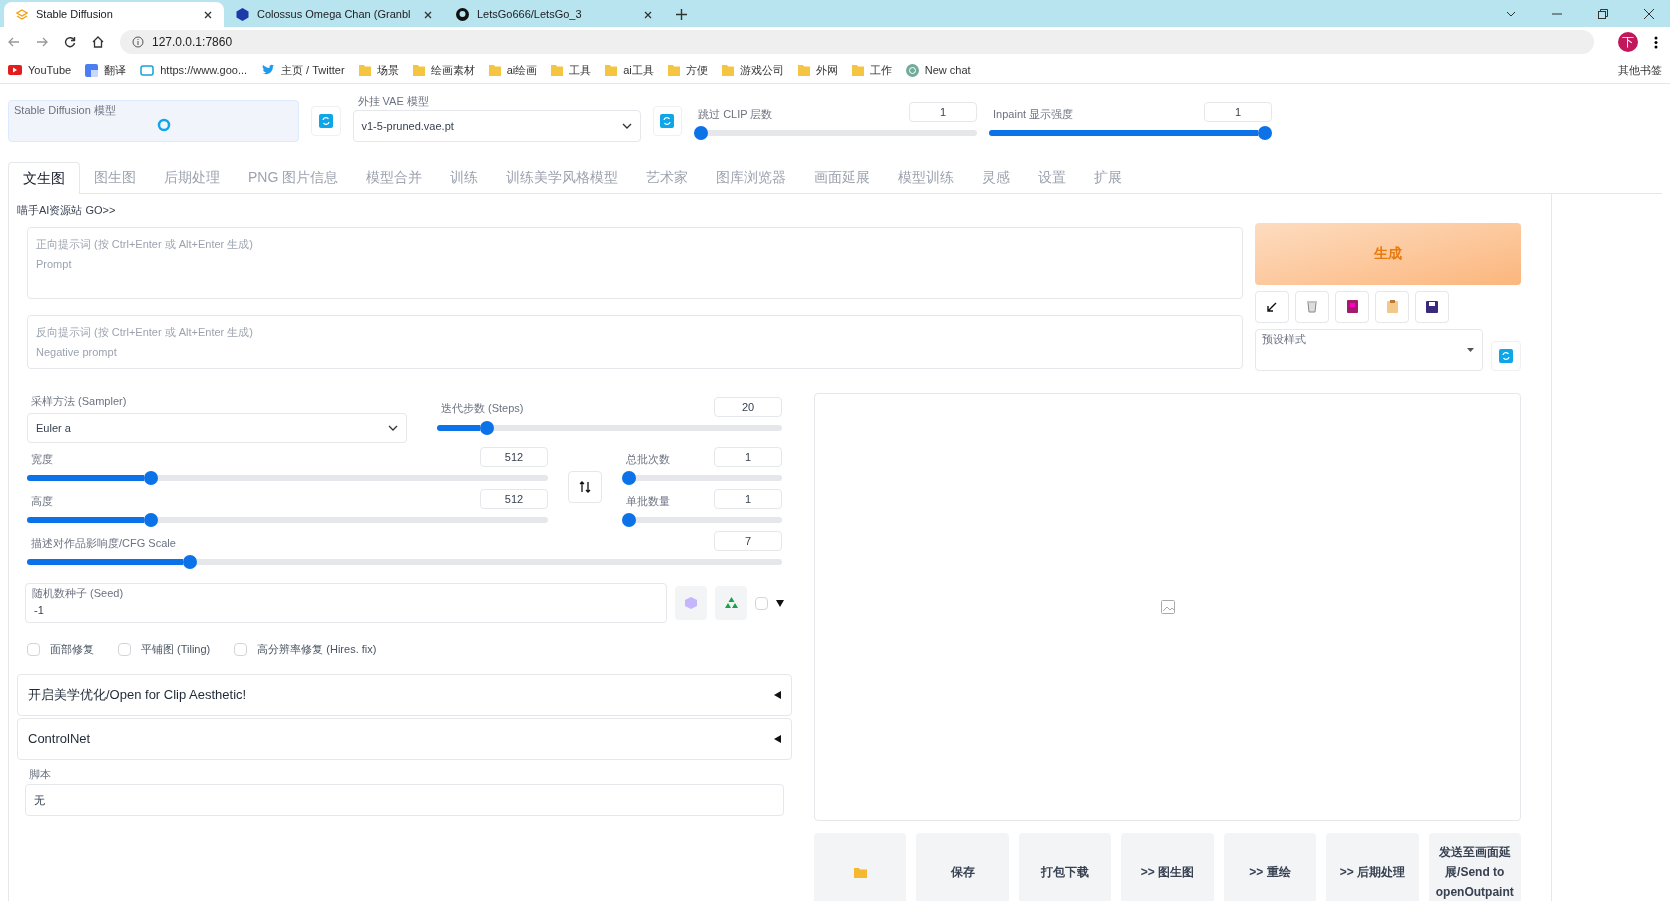  What do you see at coordinates (817, 70) in the screenshot?
I see `bookmark: 外网` at bounding box center [817, 70].